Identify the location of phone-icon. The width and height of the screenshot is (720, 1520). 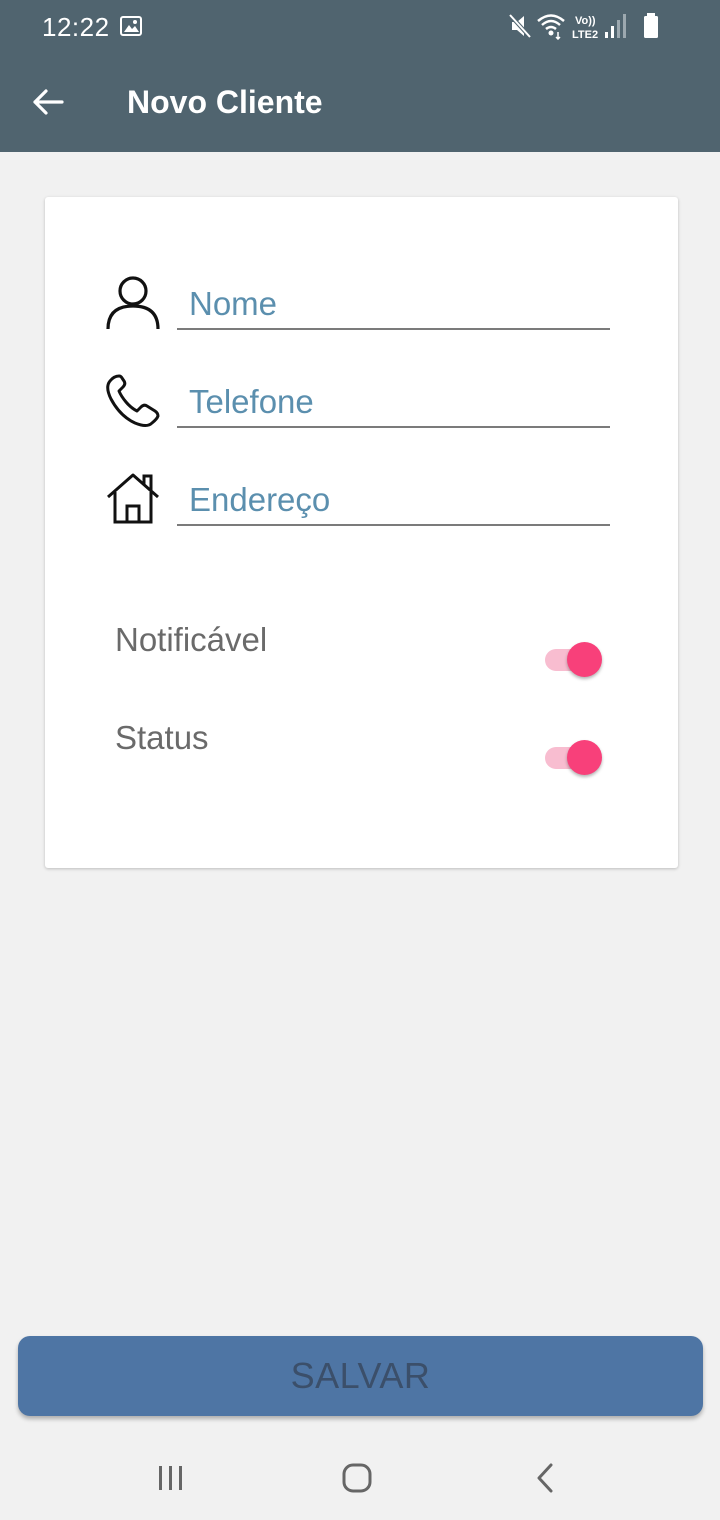
(133, 400).